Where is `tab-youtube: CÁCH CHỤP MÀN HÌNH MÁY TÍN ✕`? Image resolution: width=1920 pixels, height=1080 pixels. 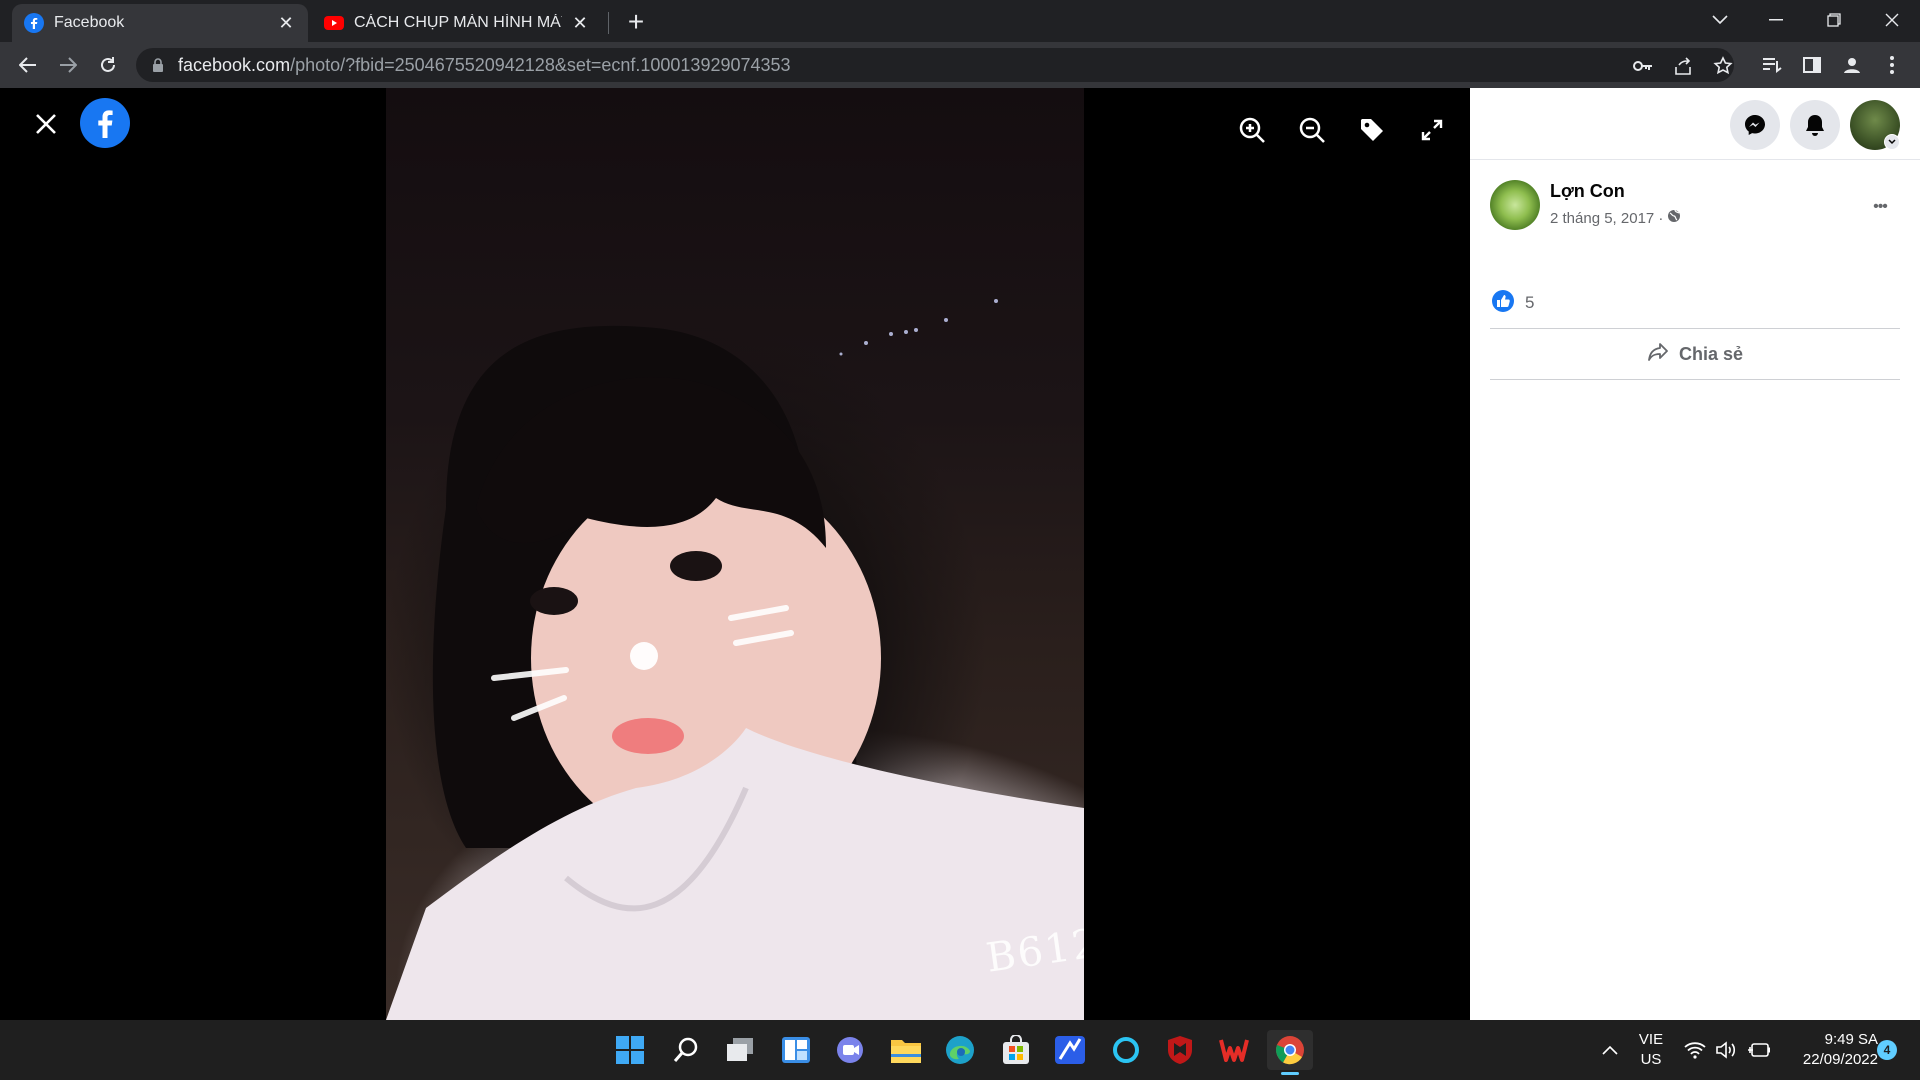 tab-youtube: CÁCH CHỤP MÀN HÌNH MÁY TÍN ✕ is located at coordinates (457, 23).